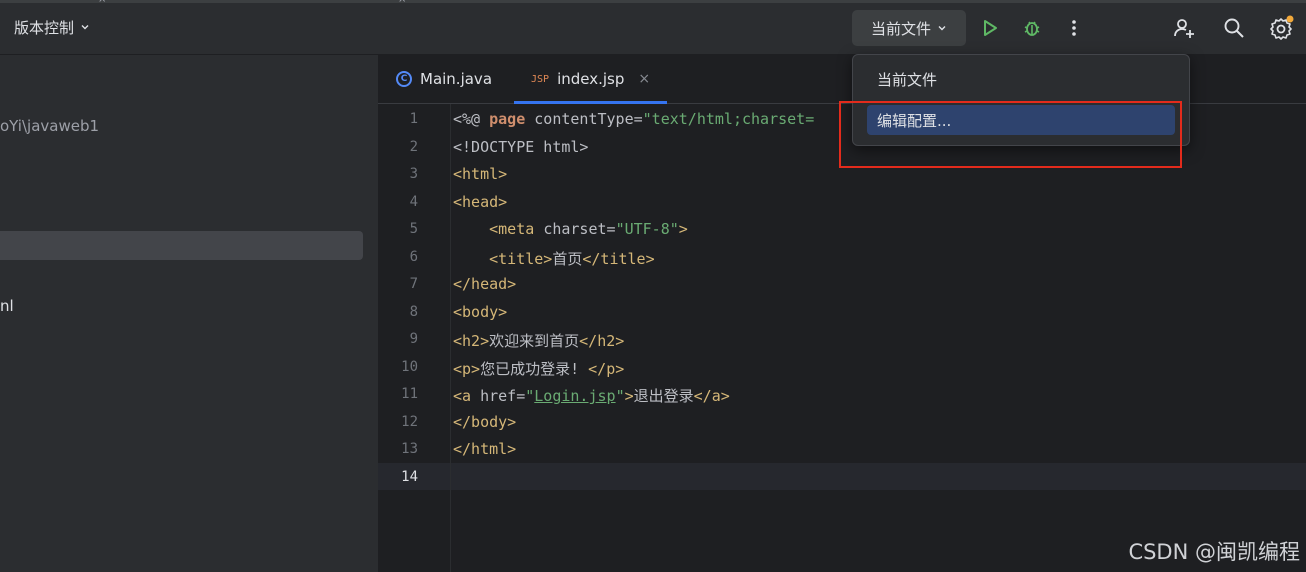  Describe the element at coordinates (456, 79) in the screenshot. I see `tab-label: Main.java` at that location.